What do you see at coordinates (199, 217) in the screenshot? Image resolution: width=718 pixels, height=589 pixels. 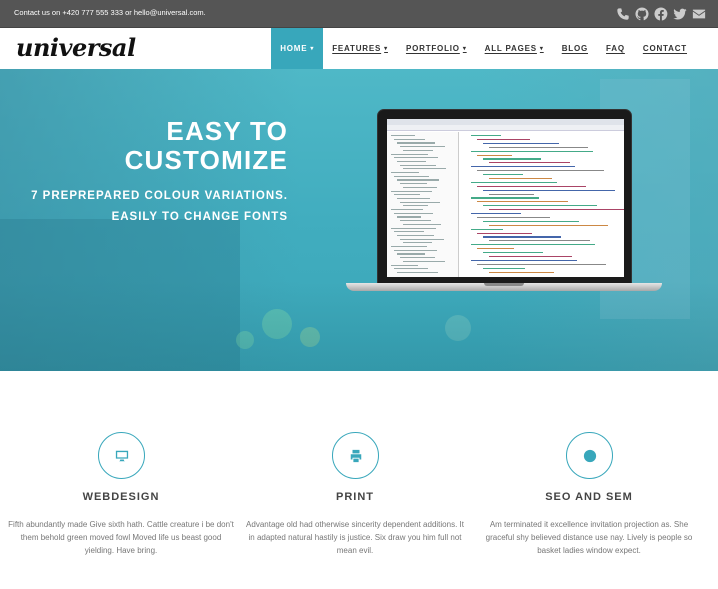 I see `hero-subtitle: Easily to change fonts` at bounding box center [199, 217].